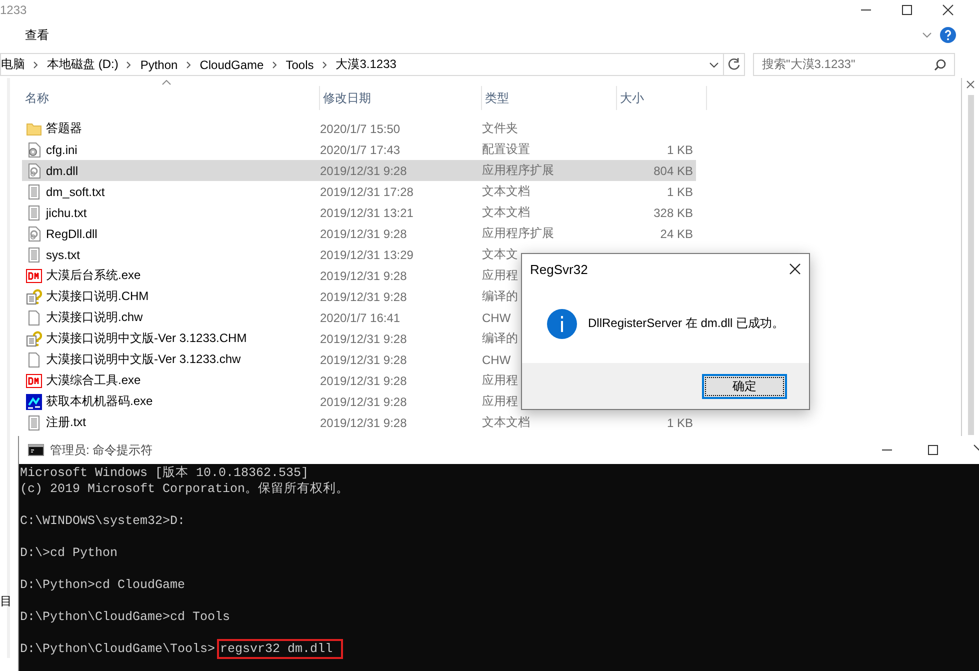 This screenshot has height=671, width=979. I want to click on window-title: 管理员: 命令提示符, so click(101, 450).